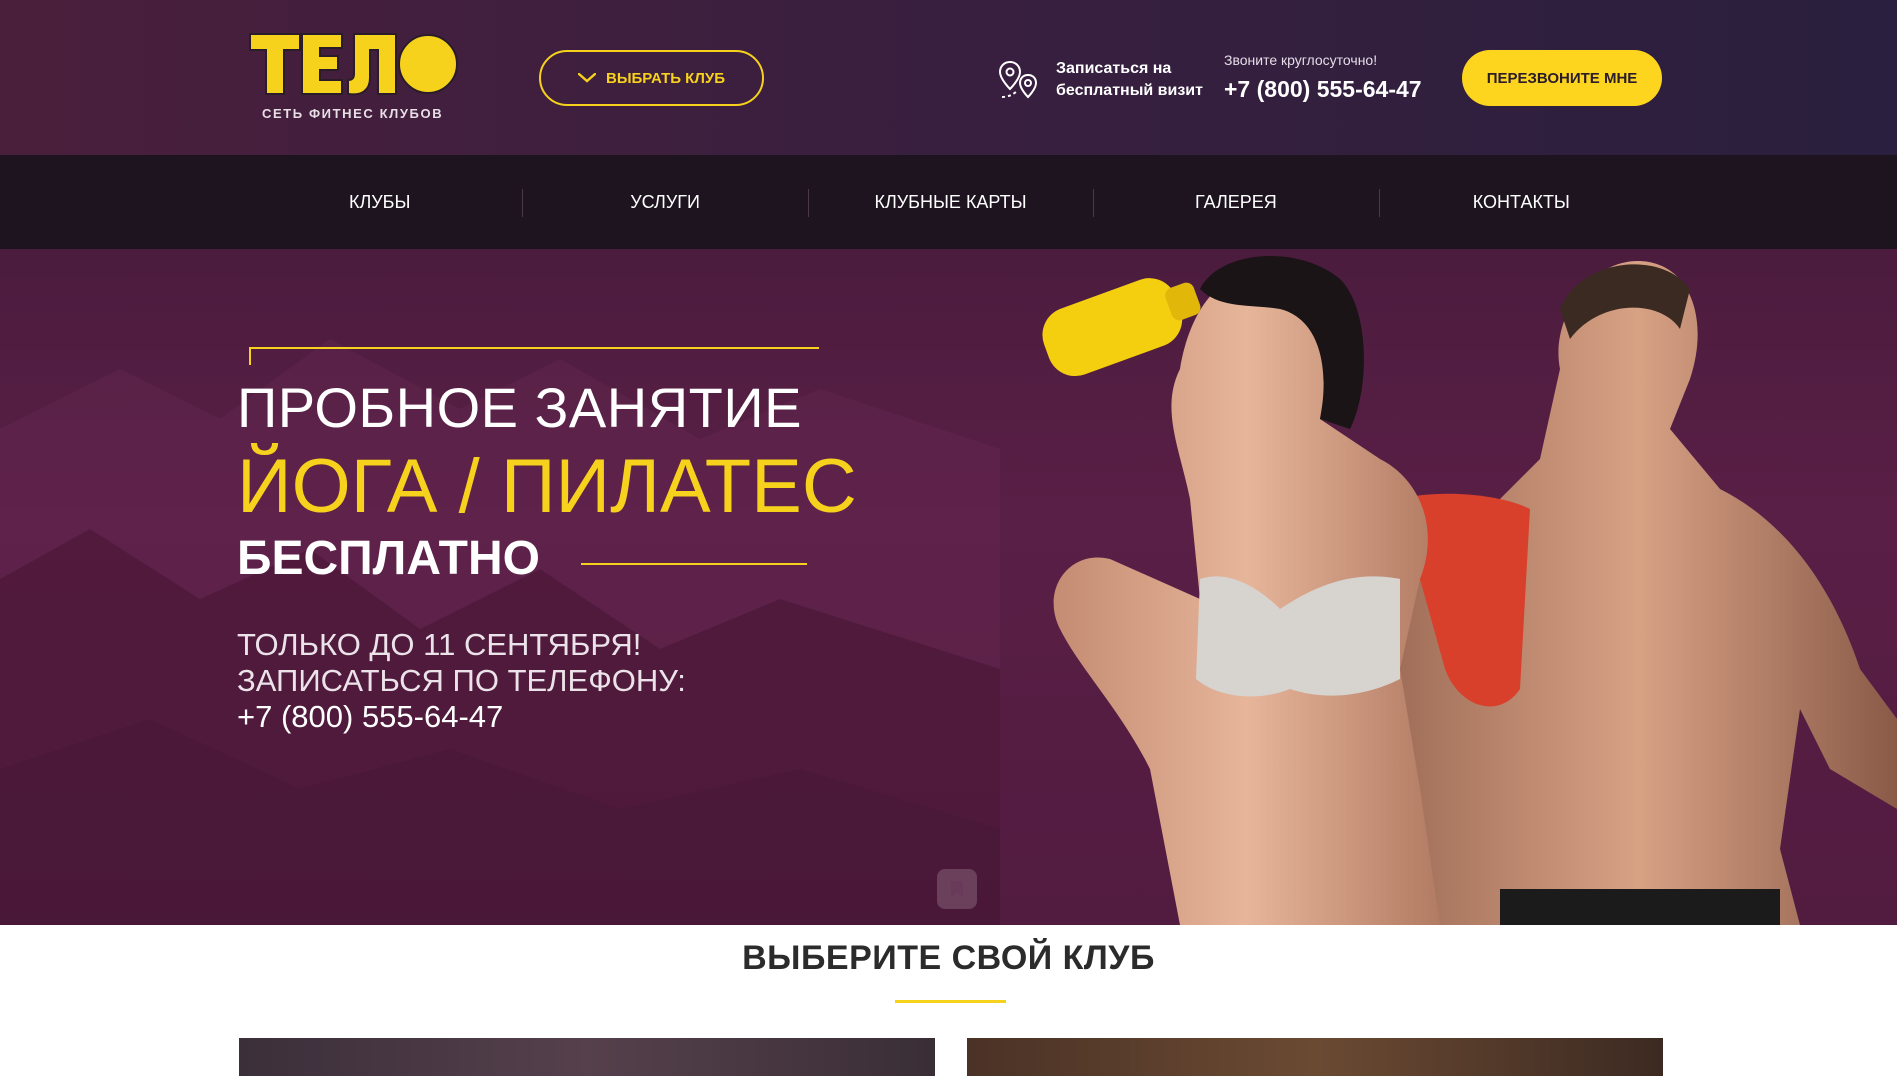 The width and height of the screenshot is (1897, 1076). Describe the element at coordinates (519, 407) in the screenshot. I see `hero-title-trial: ПРОБНОЕ ЗАНЯТИЕ` at that location.